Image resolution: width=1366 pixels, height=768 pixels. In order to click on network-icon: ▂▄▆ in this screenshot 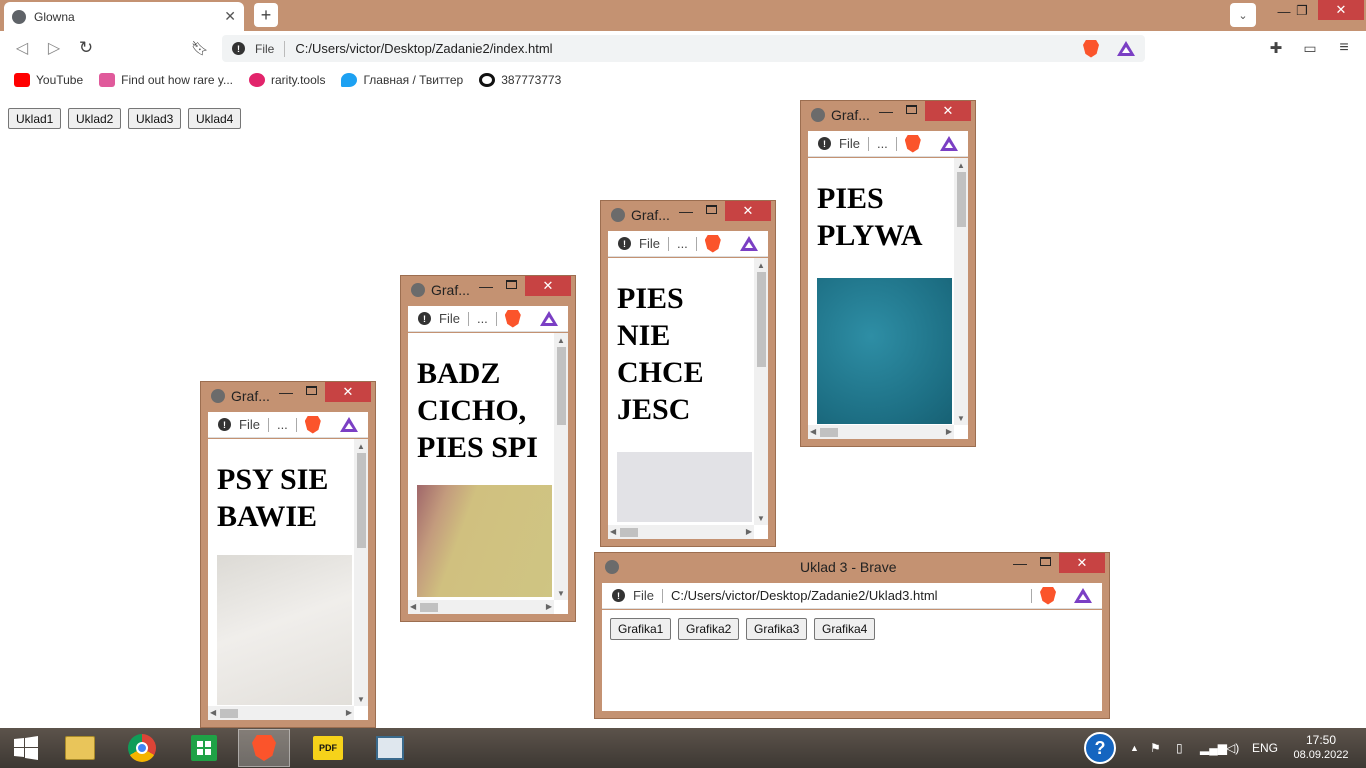, I will do `click(1213, 748)`.